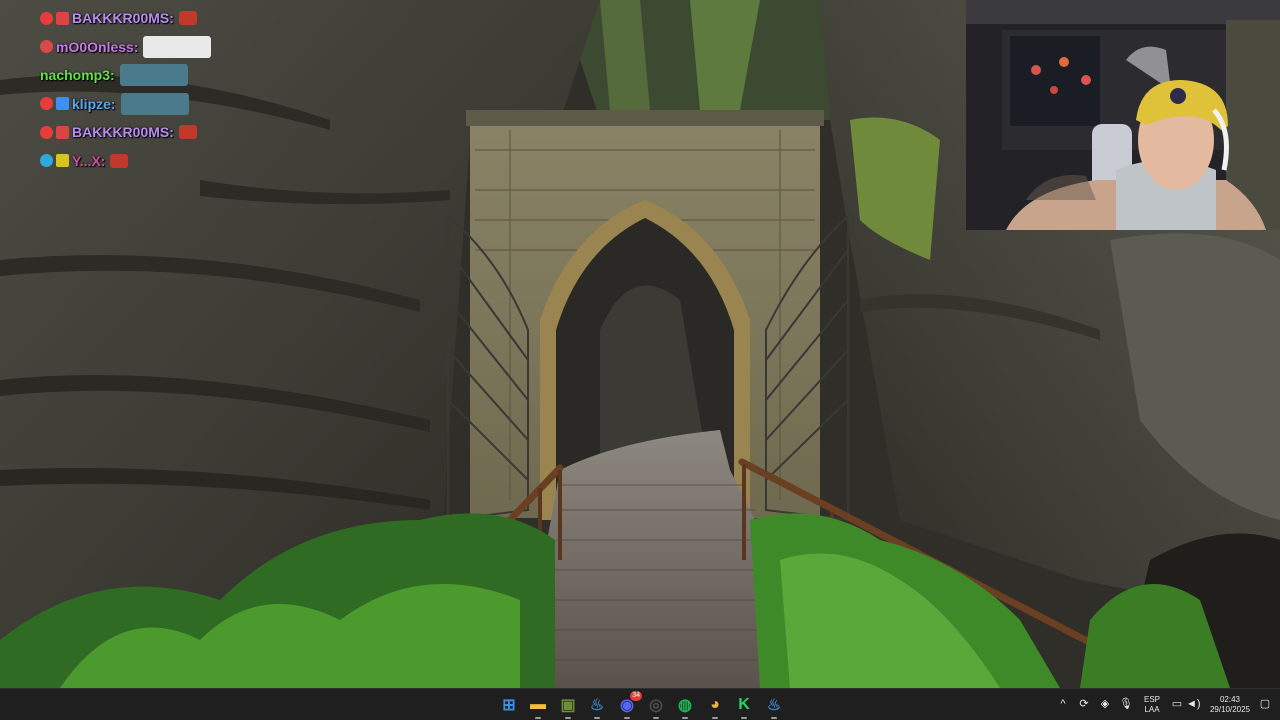 The height and width of the screenshot is (720, 1280). Describe the element at coordinates (1265, 704) in the screenshot. I see `notifications-bell-icon: ▢` at that location.